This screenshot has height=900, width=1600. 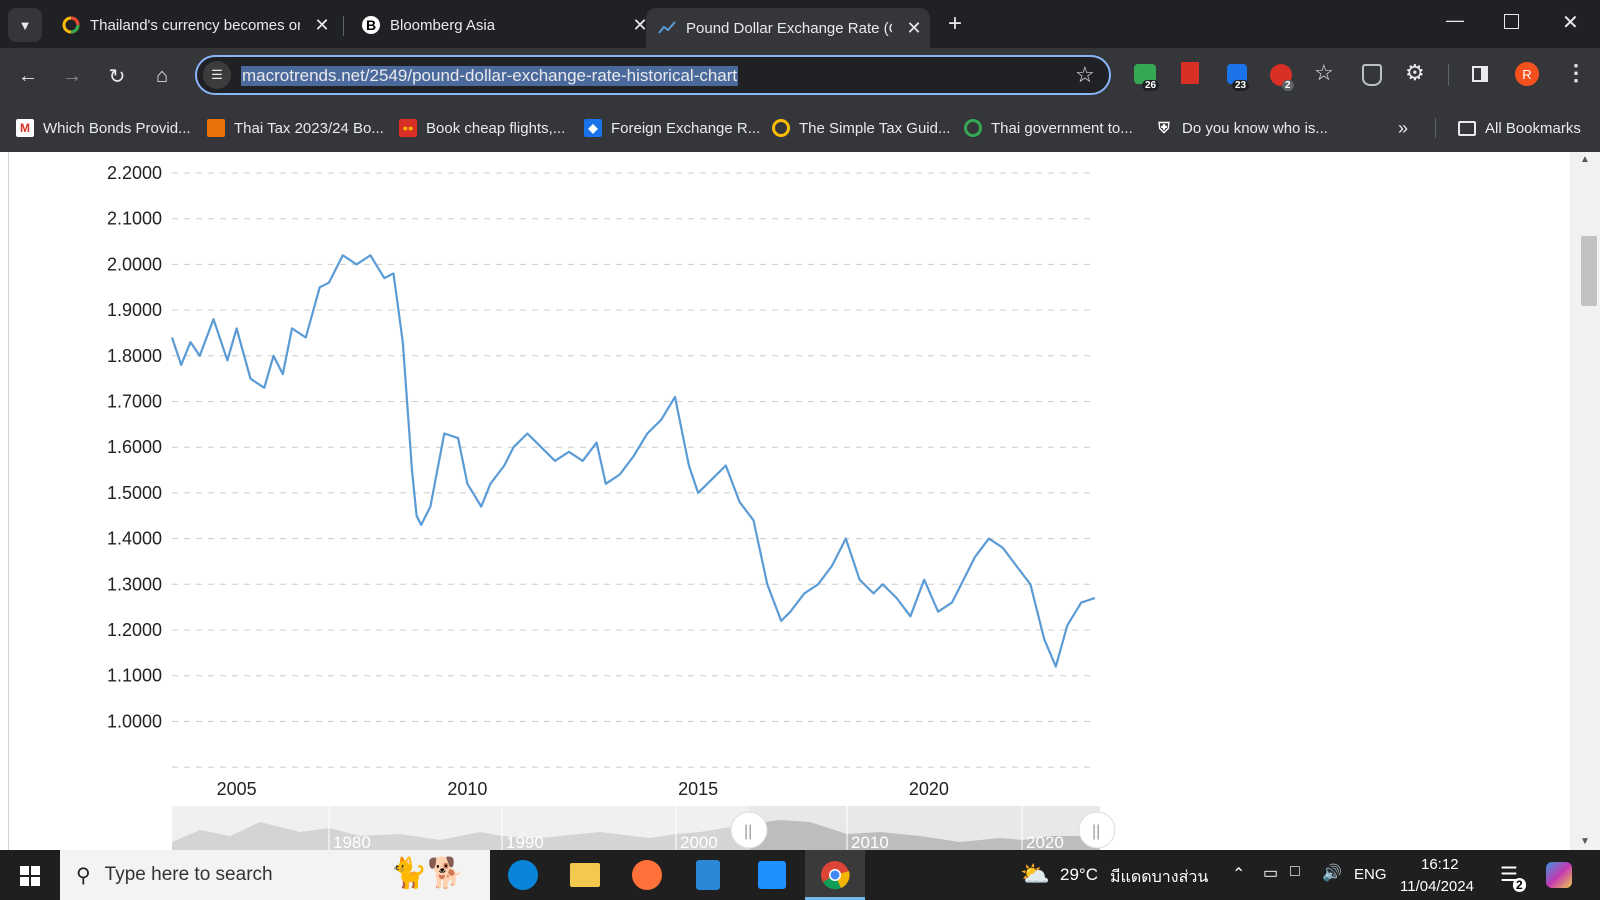 I want to click on more-bookmarks-button: », so click(x=1403, y=128).